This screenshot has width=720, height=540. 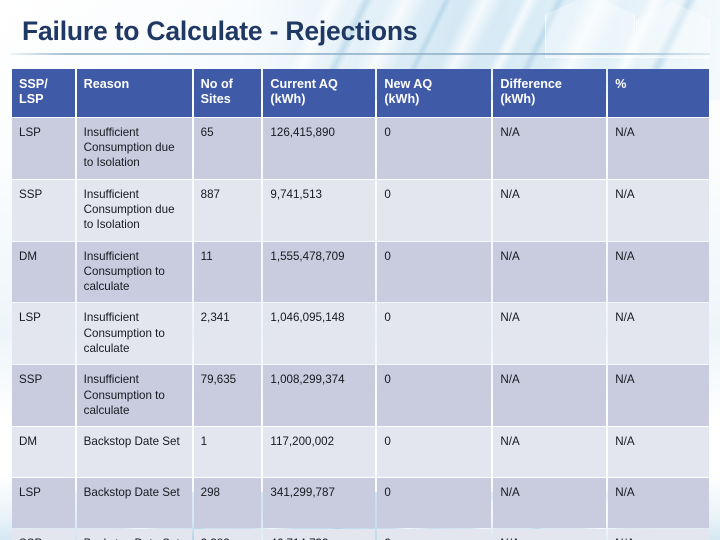 What do you see at coordinates (106, 84) in the screenshot?
I see `column-header-line1: Reason` at bounding box center [106, 84].